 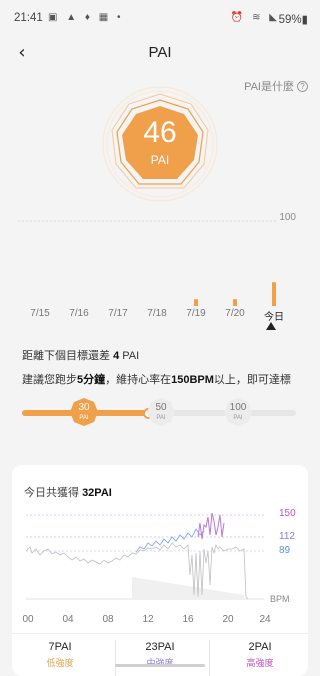 What do you see at coordinates (144, 556) in the screenshot?
I see `heart-rate-chart` at bounding box center [144, 556].